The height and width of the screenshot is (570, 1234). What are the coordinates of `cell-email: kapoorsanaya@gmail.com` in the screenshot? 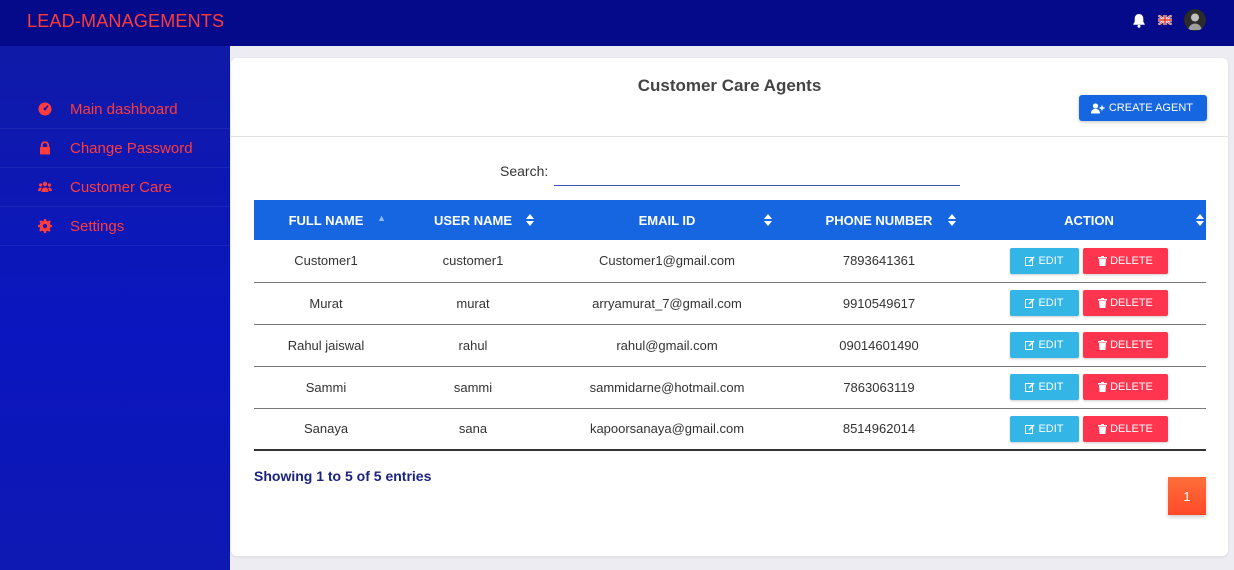 It's located at (667, 429).